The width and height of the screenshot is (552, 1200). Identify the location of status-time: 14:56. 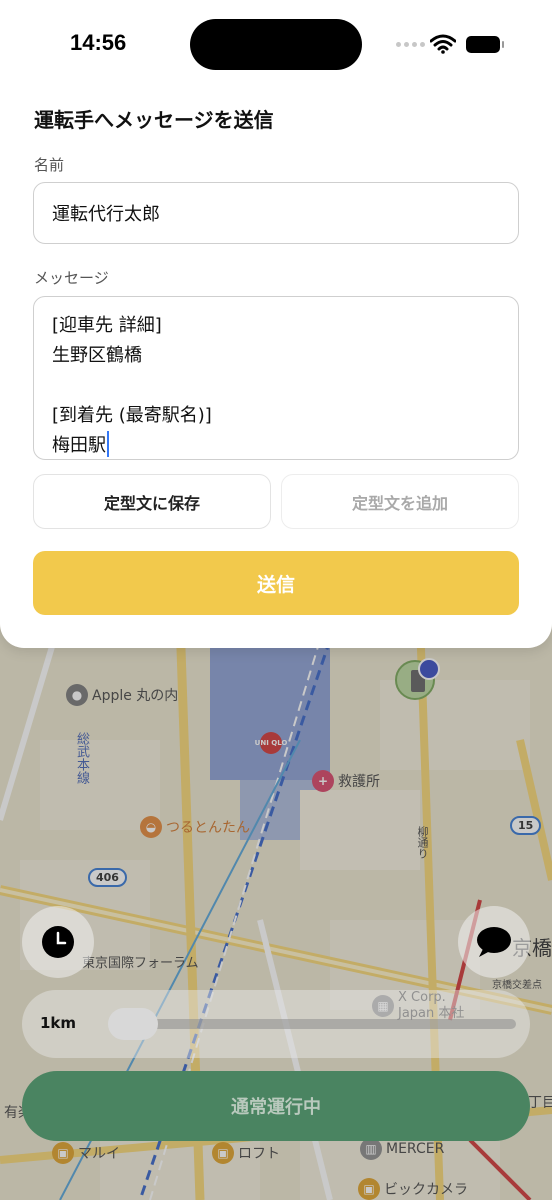
(98, 42).